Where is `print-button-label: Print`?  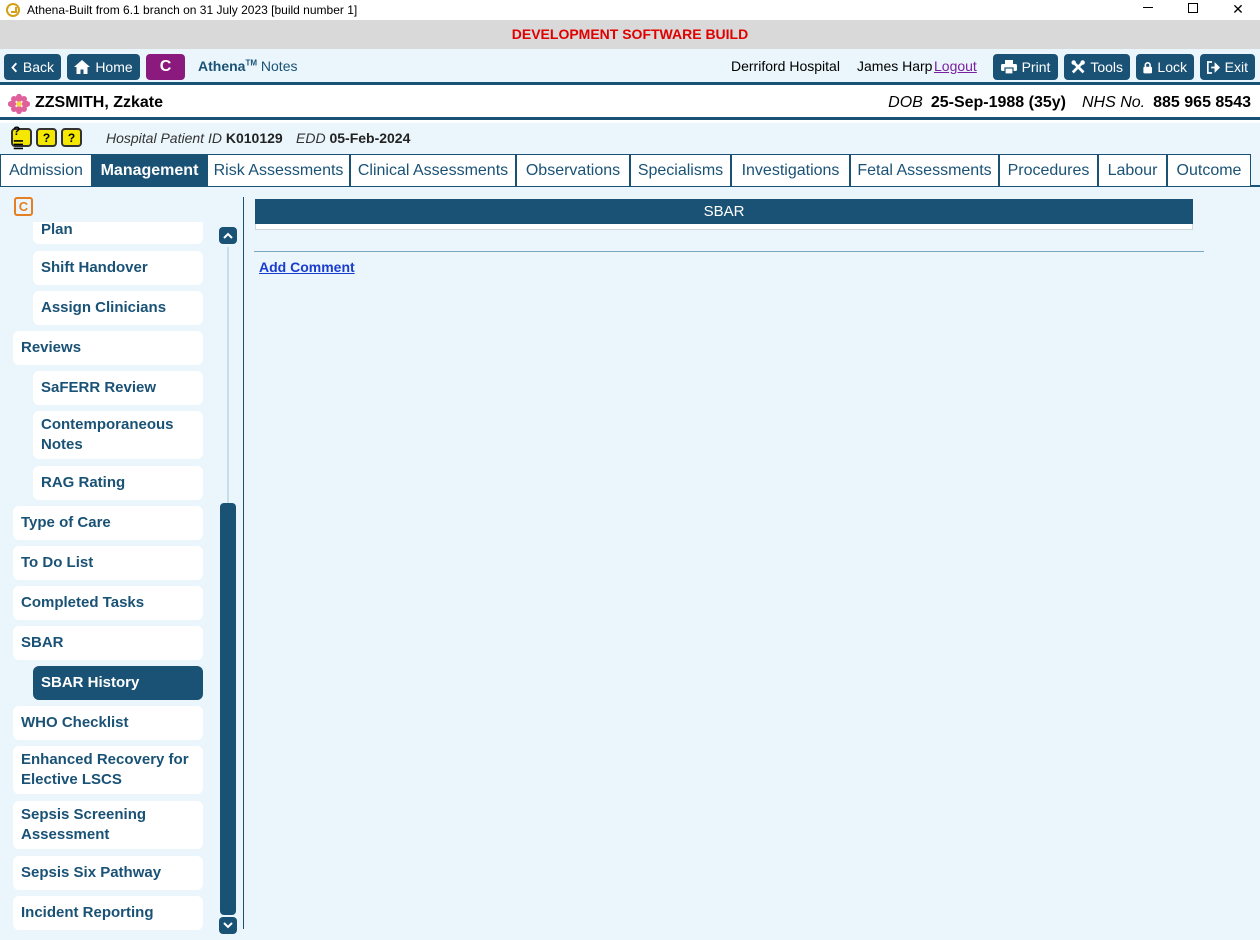
print-button-label: Print is located at coordinates (1036, 67).